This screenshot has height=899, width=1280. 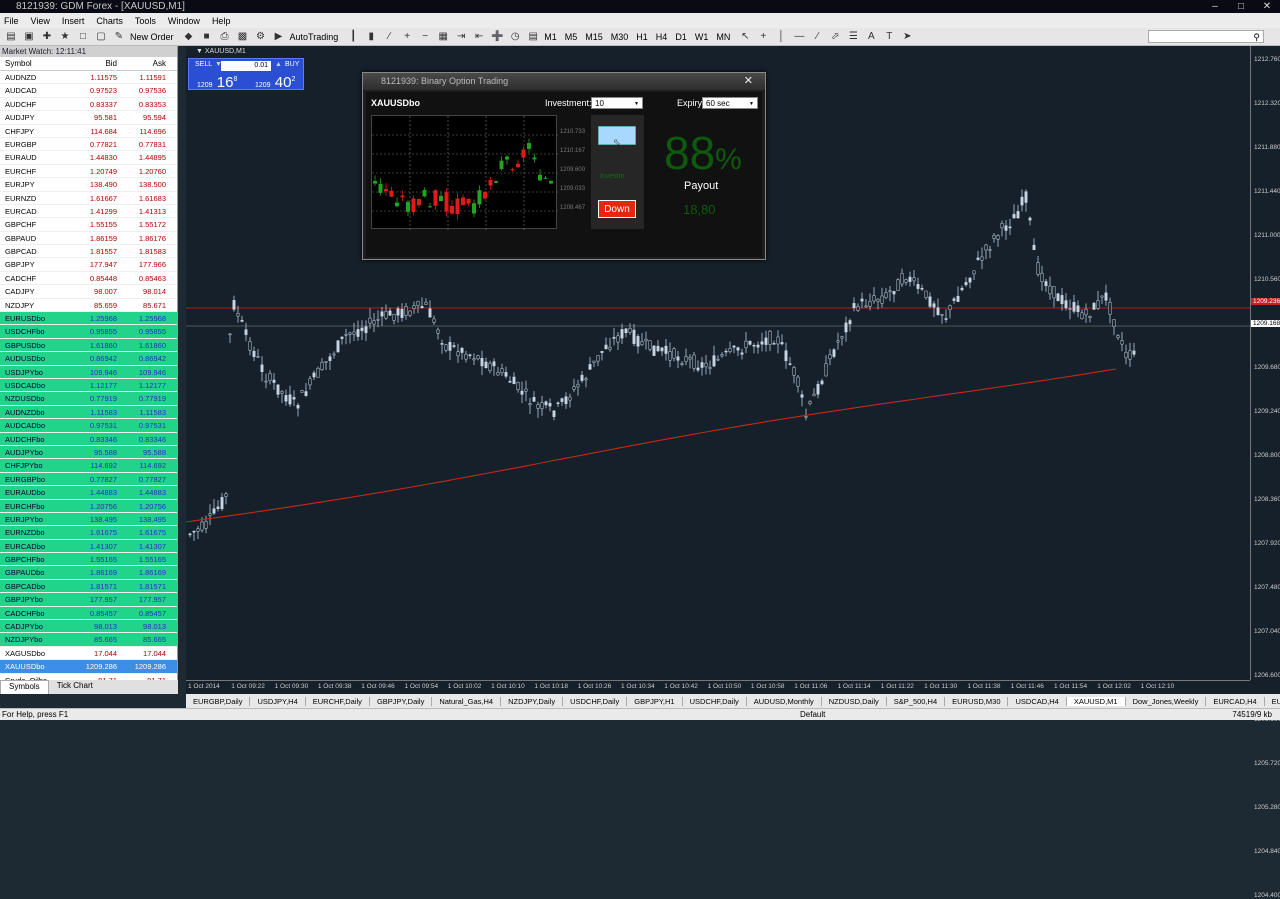 I want to click on market-watch-row: GBPAUDbo 1.86169 1.86169, so click(x=88, y=573).